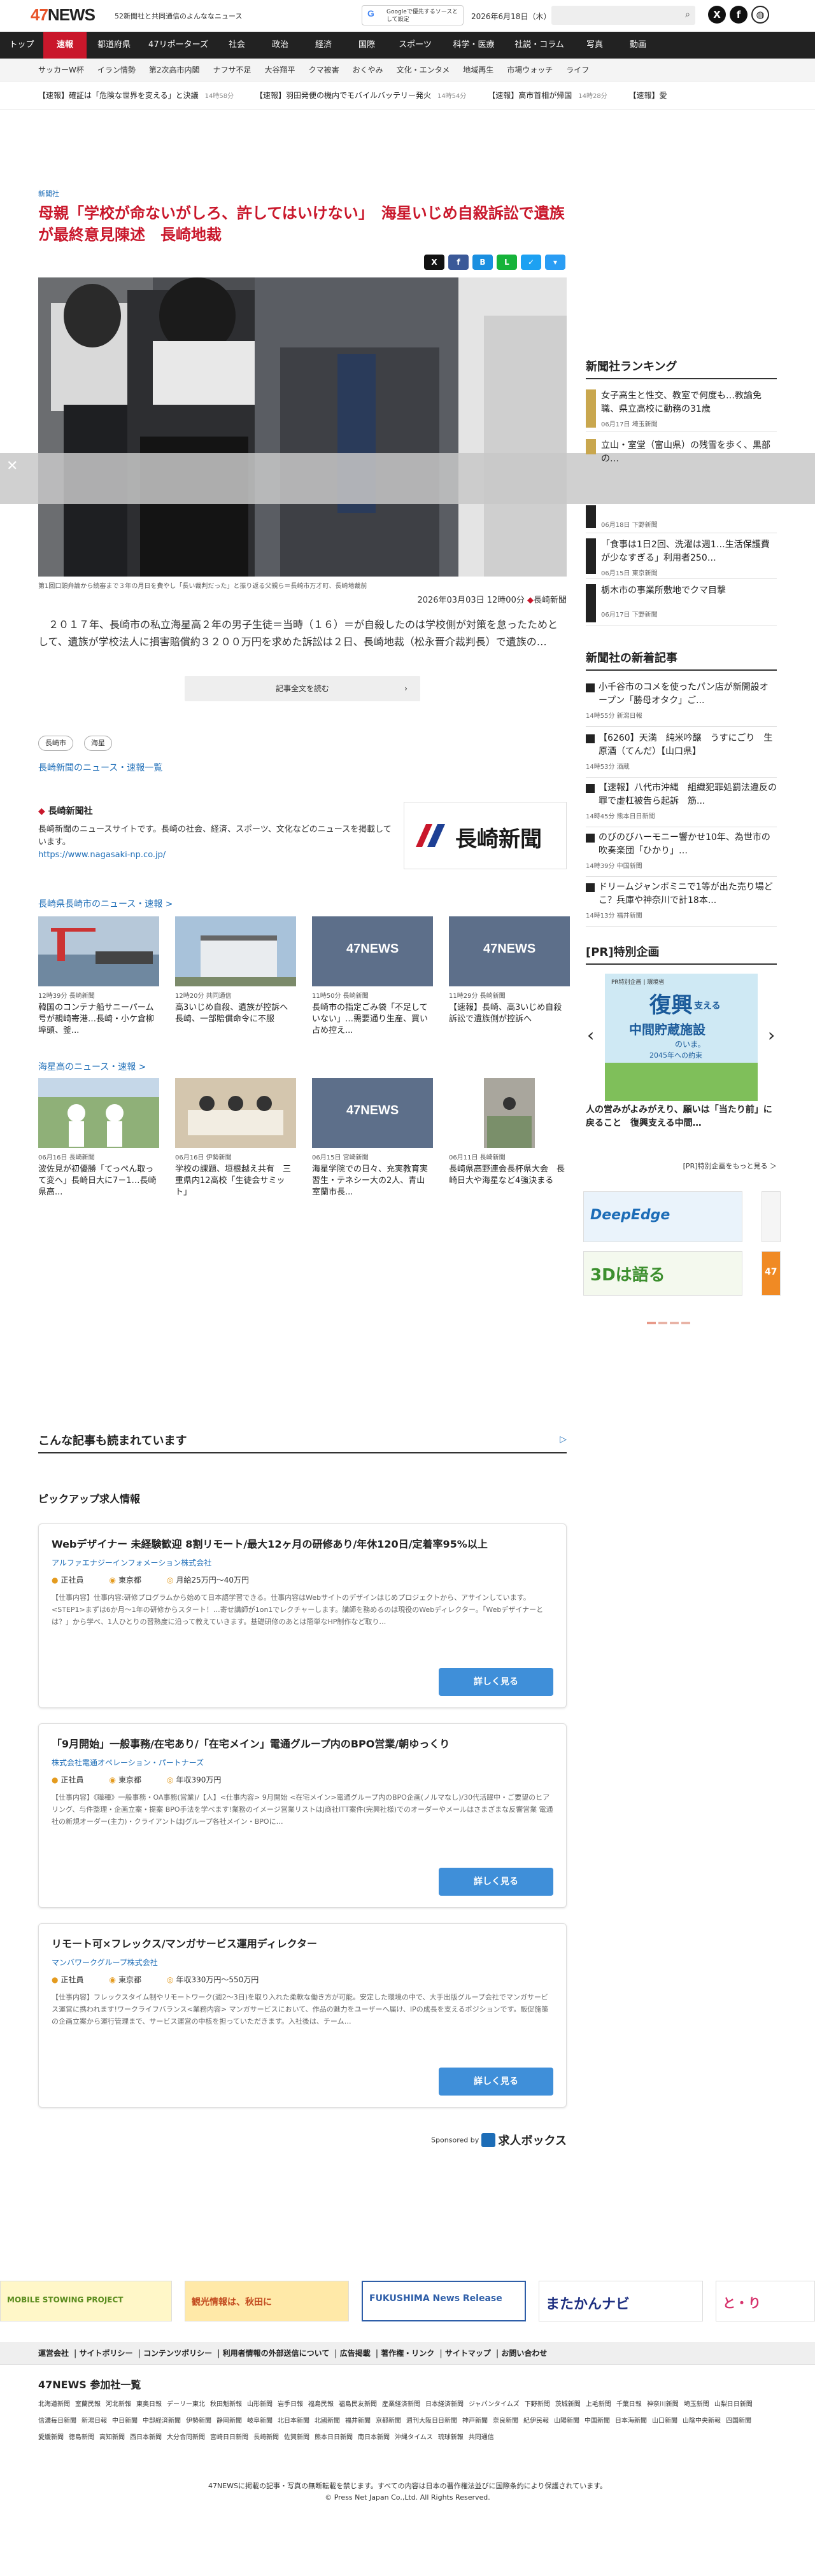  I want to click on paper-link: 室蘭民報, so click(88, 2405).